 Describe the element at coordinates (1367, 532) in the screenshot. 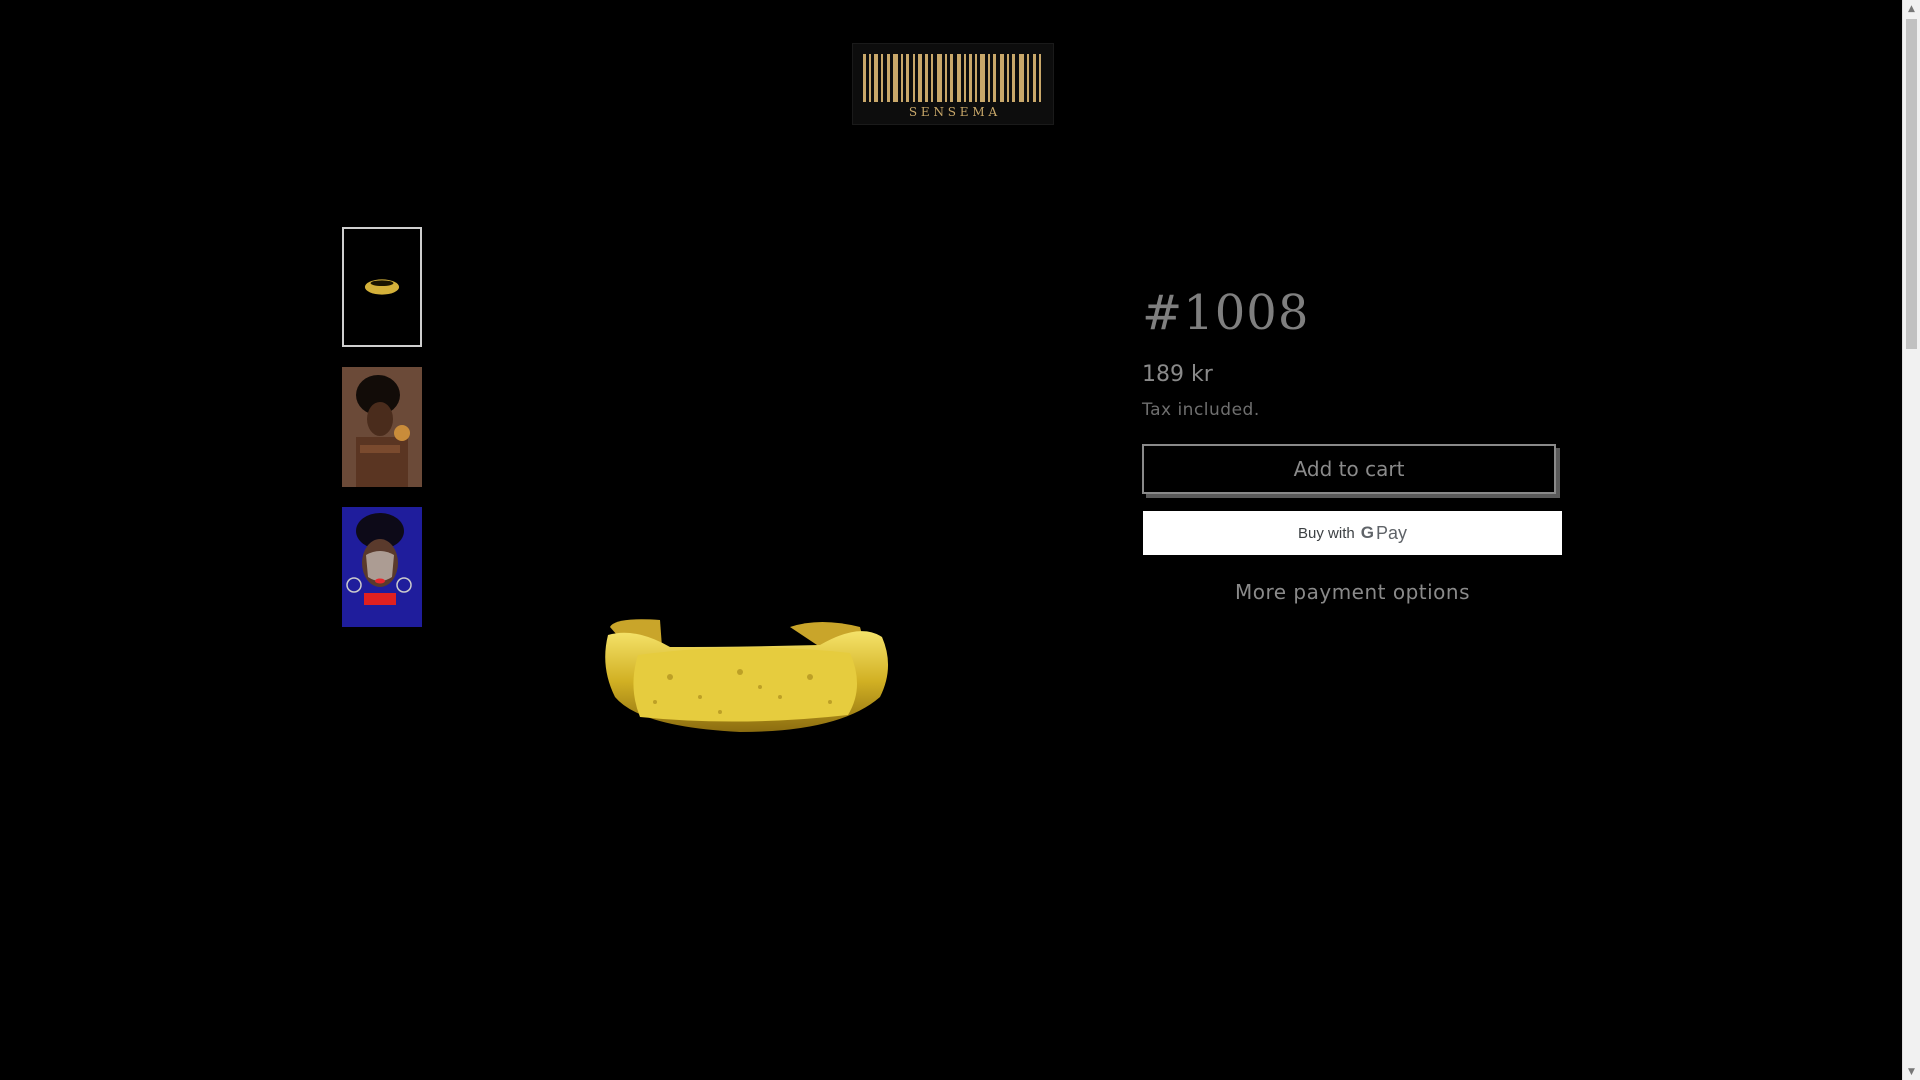

I see `google-g-icon: G` at that location.